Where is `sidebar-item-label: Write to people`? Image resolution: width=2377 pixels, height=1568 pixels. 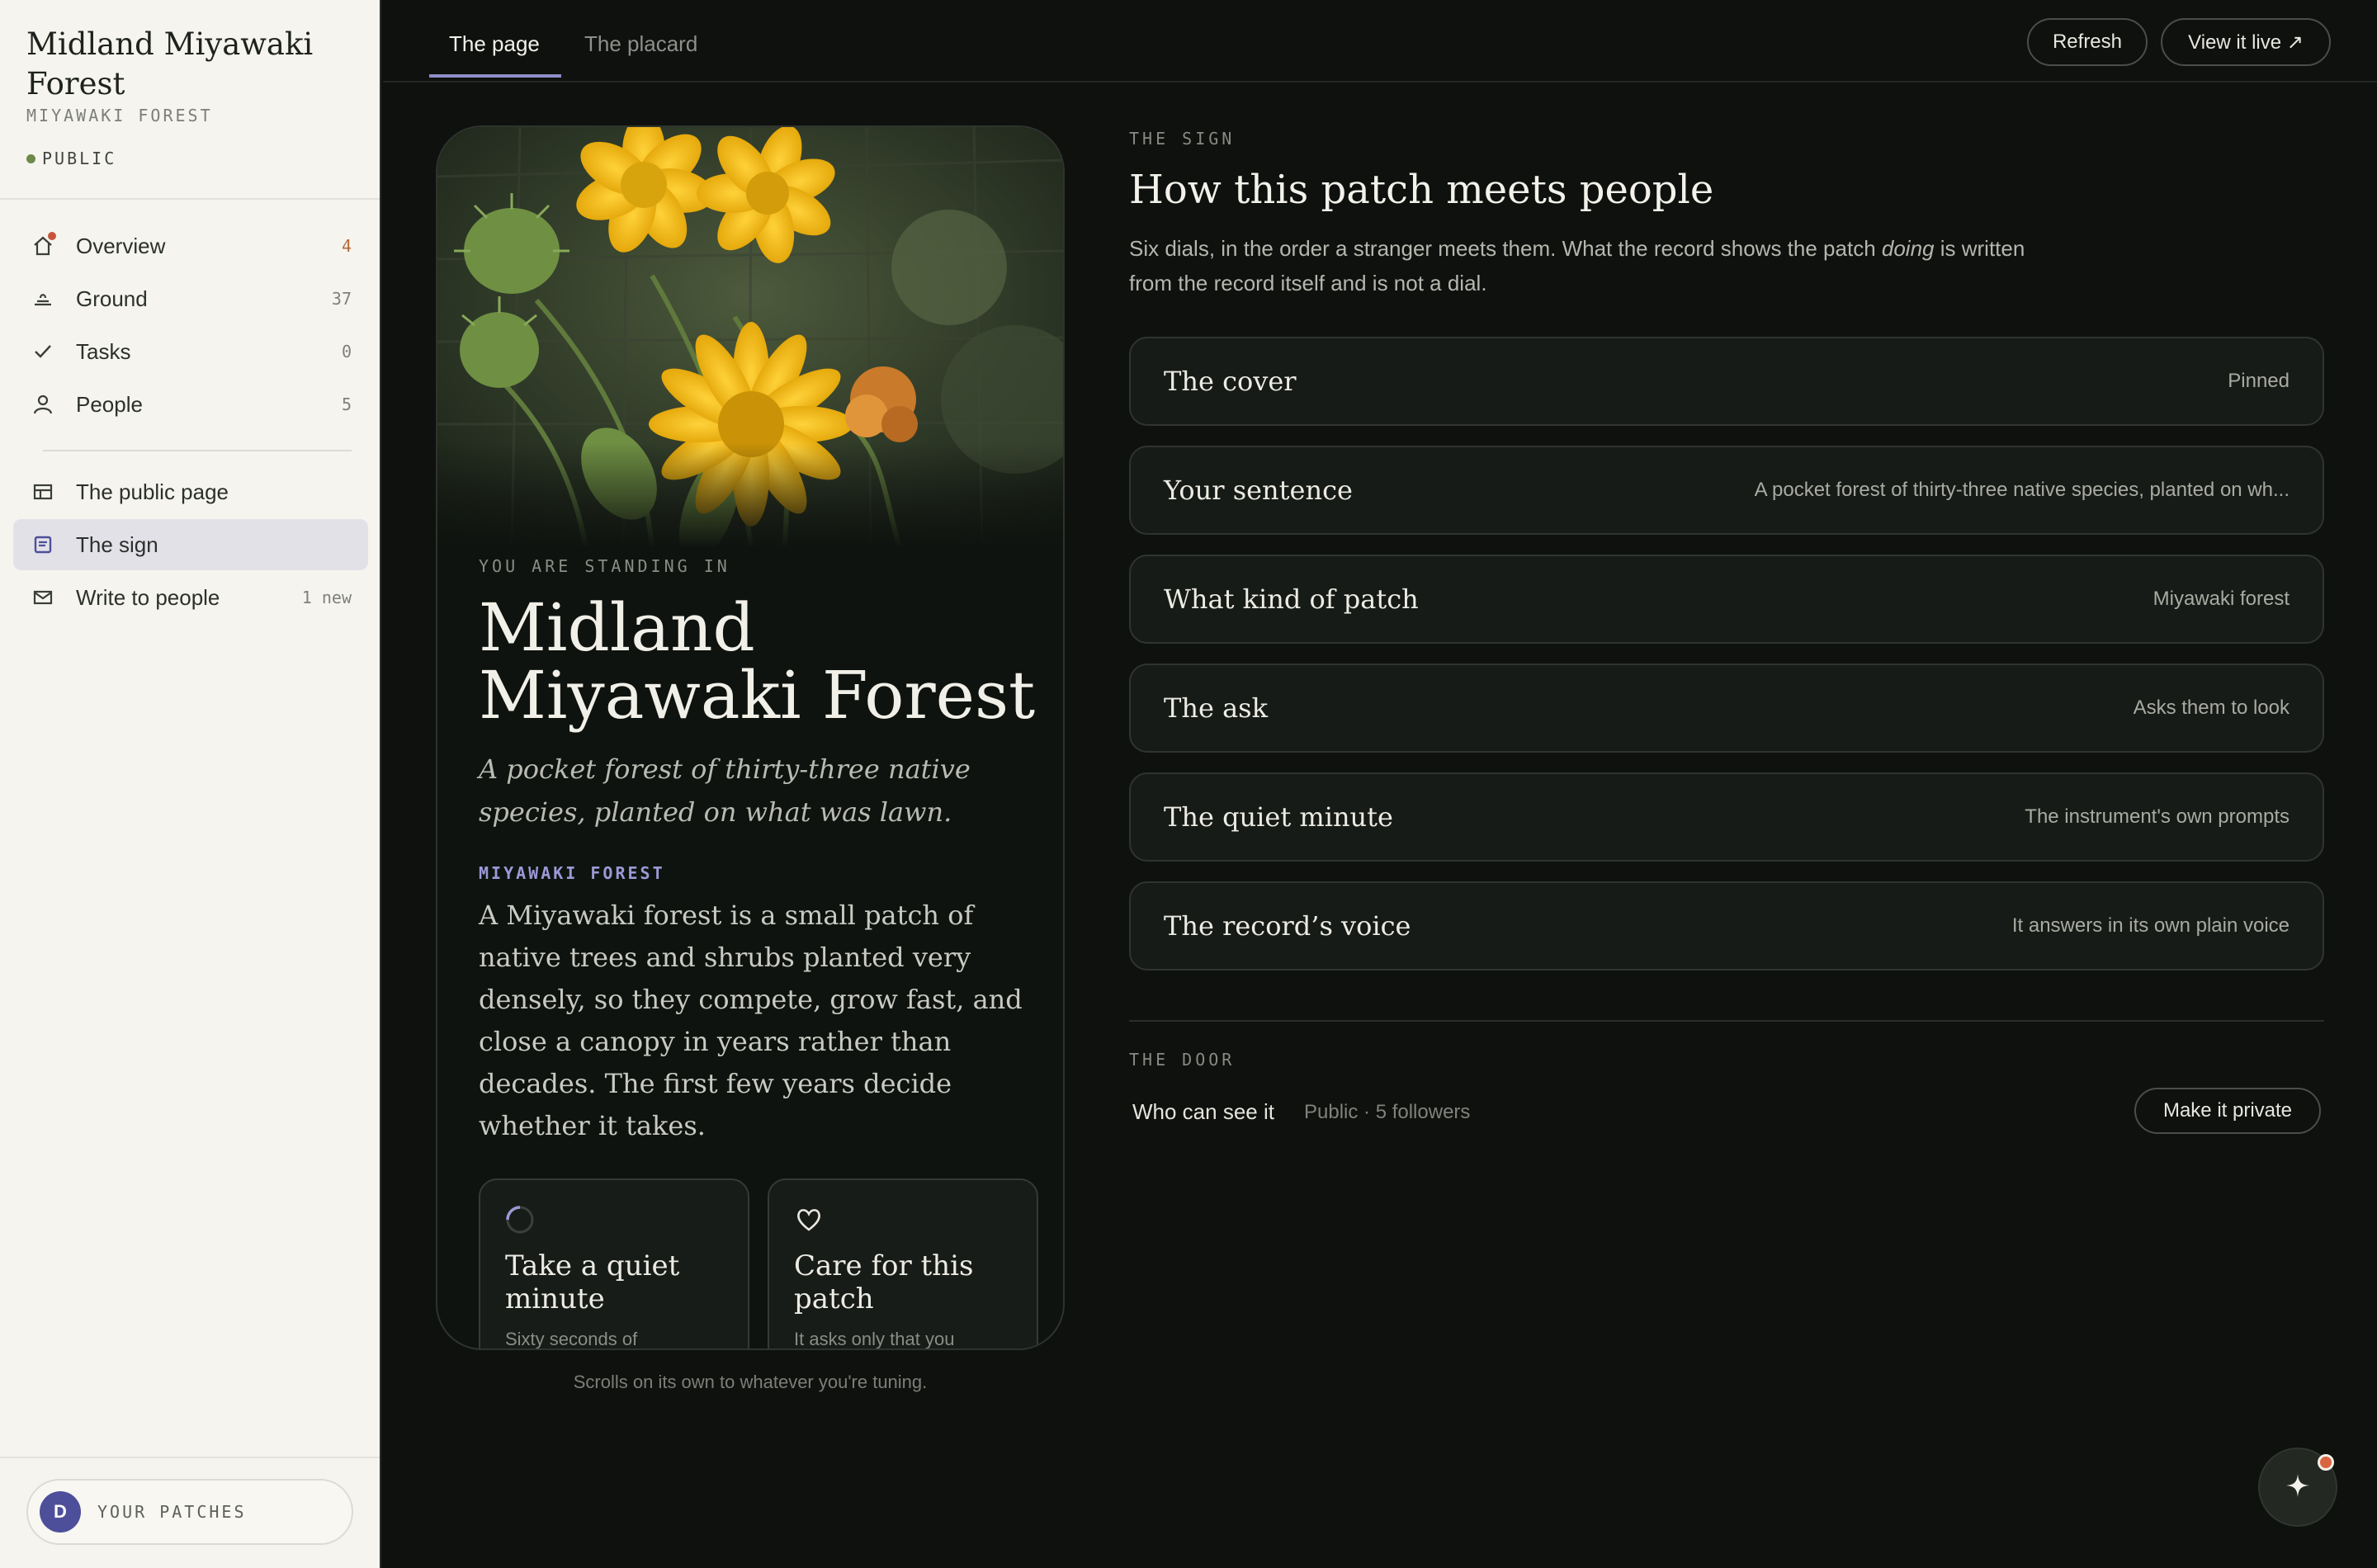
sidebar-item-label: Write to people is located at coordinates (148, 597).